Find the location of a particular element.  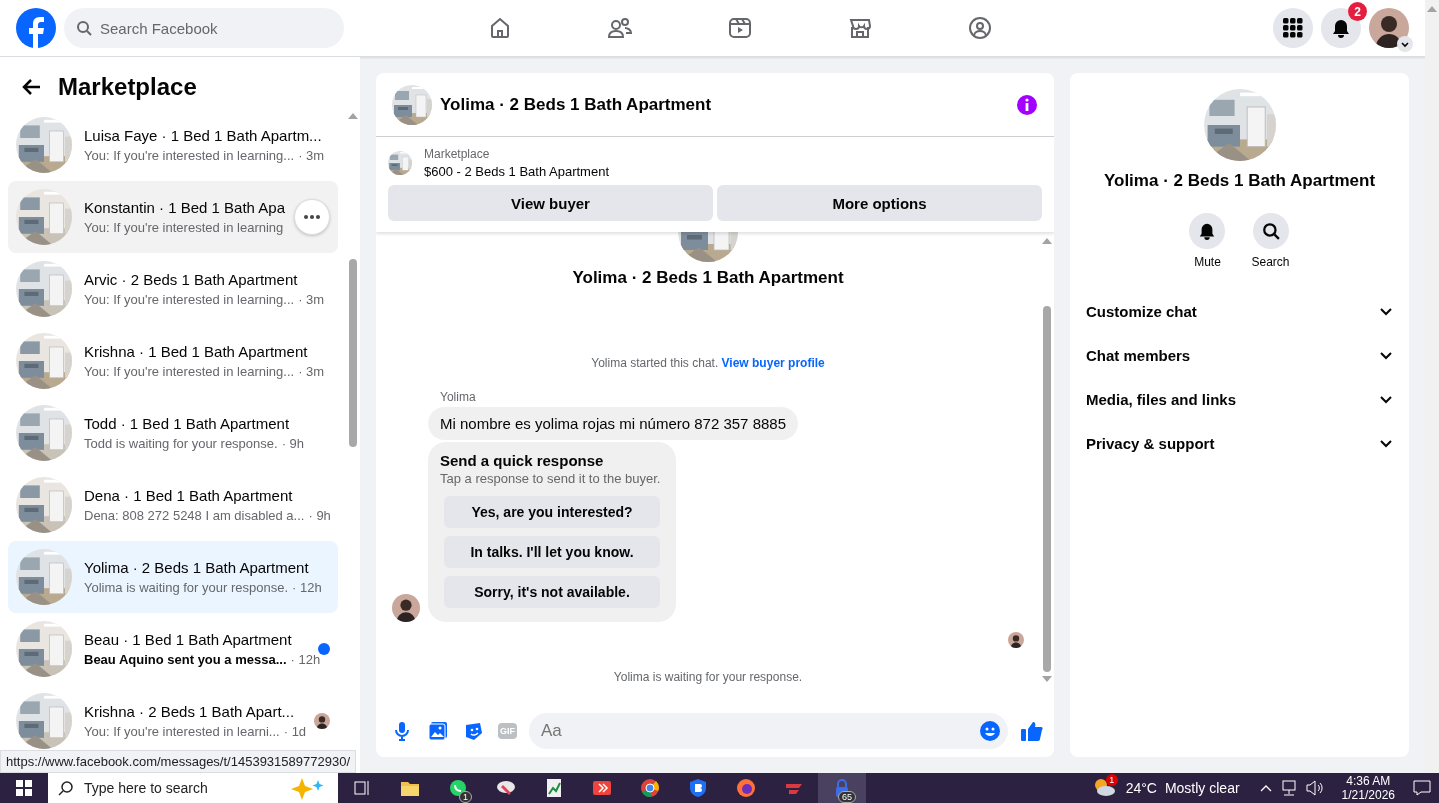

taskbar-app: 1 is located at coordinates (458, 788).